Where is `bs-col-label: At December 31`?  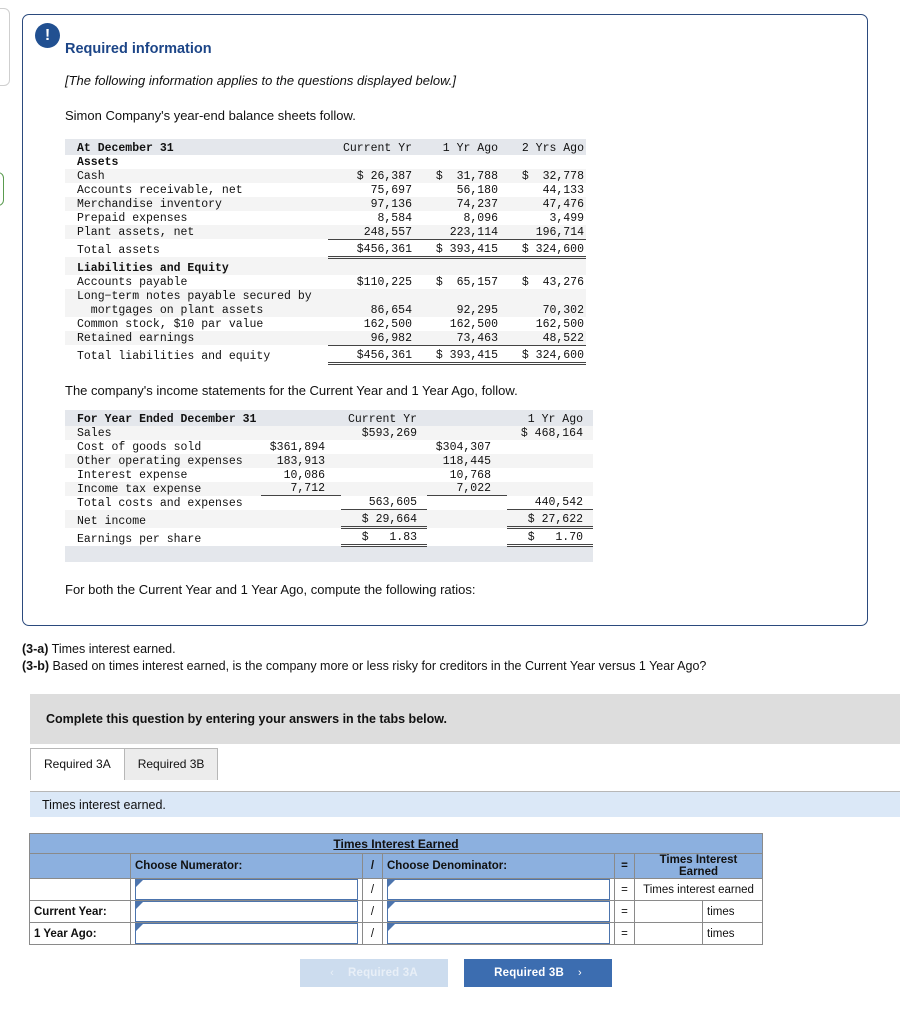
bs-col-label: At December 31 is located at coordinates (196, 147).